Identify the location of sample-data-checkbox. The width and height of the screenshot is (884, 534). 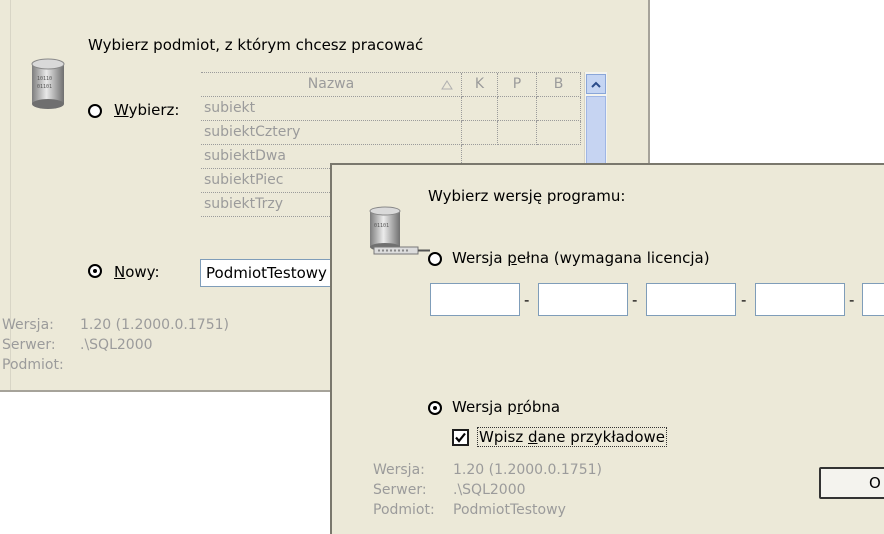
(460, 437).